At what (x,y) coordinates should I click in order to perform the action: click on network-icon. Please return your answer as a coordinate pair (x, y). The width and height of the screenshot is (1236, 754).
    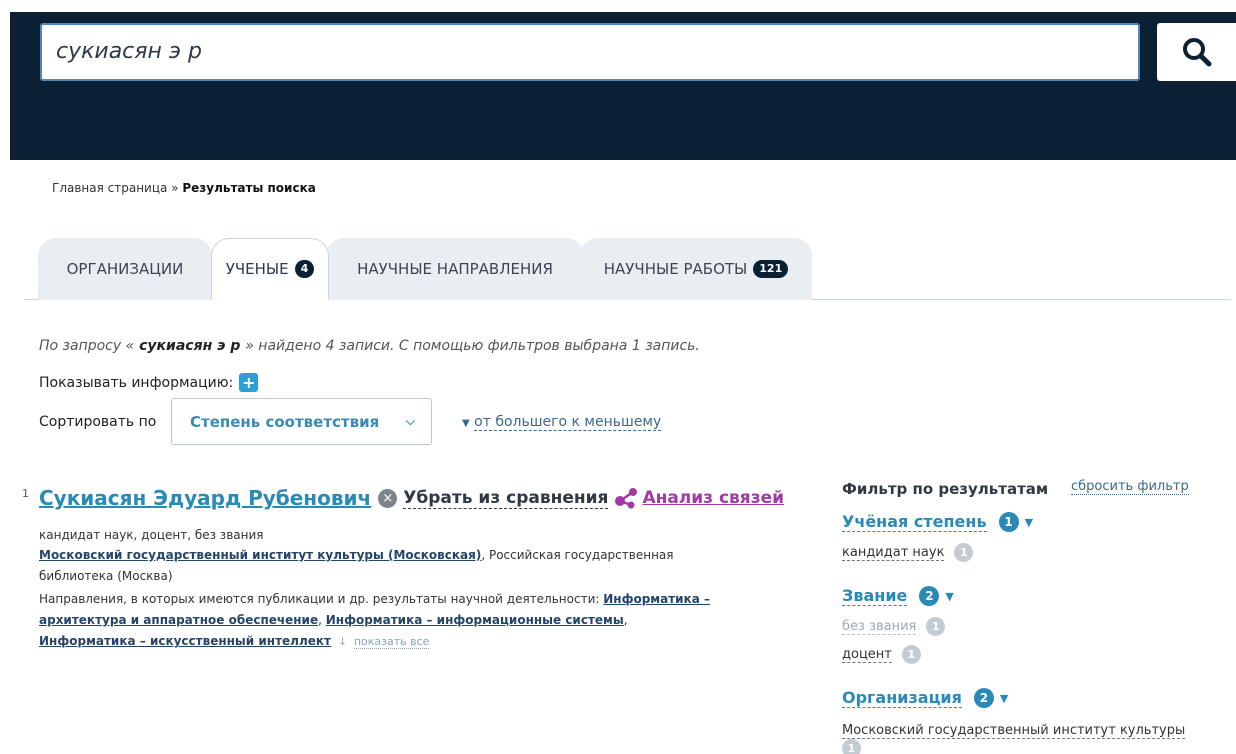
    Looking at the image, I should click on (627, 498).